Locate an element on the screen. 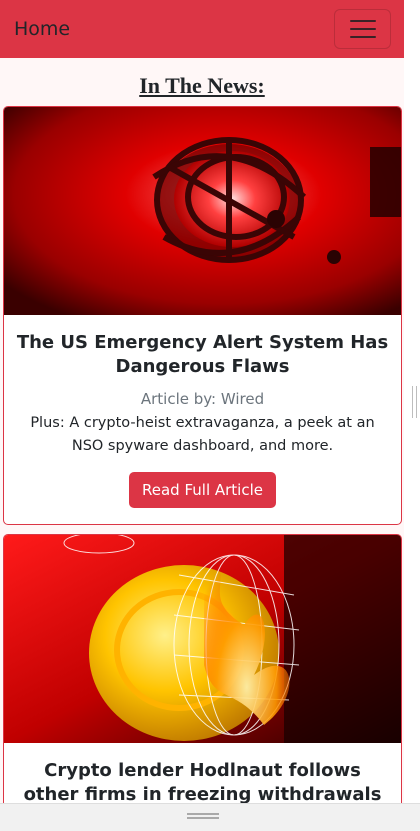 This screenshot has width=420, height=831. menu-toggle-button is located at coordinates (362, 29).